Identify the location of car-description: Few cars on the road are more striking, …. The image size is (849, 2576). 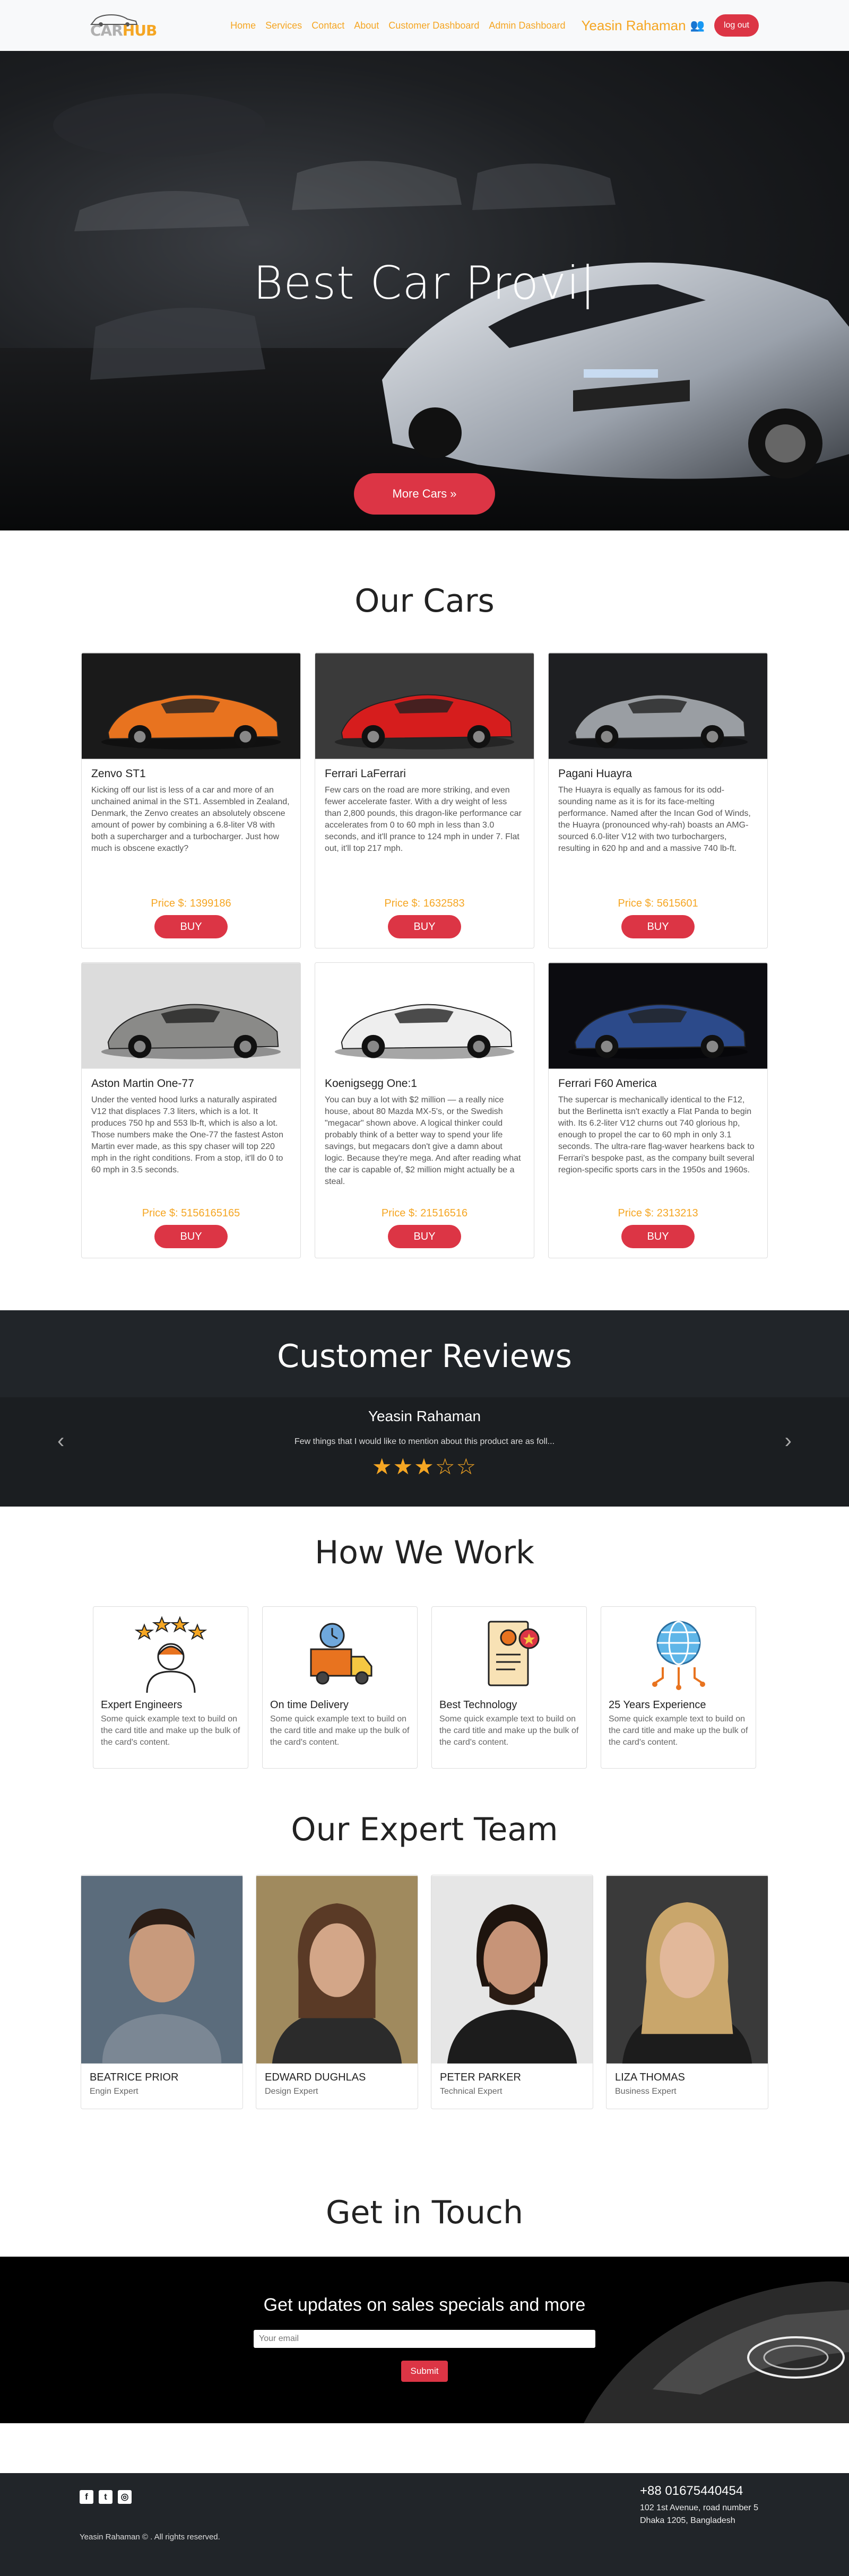
(423, 820).